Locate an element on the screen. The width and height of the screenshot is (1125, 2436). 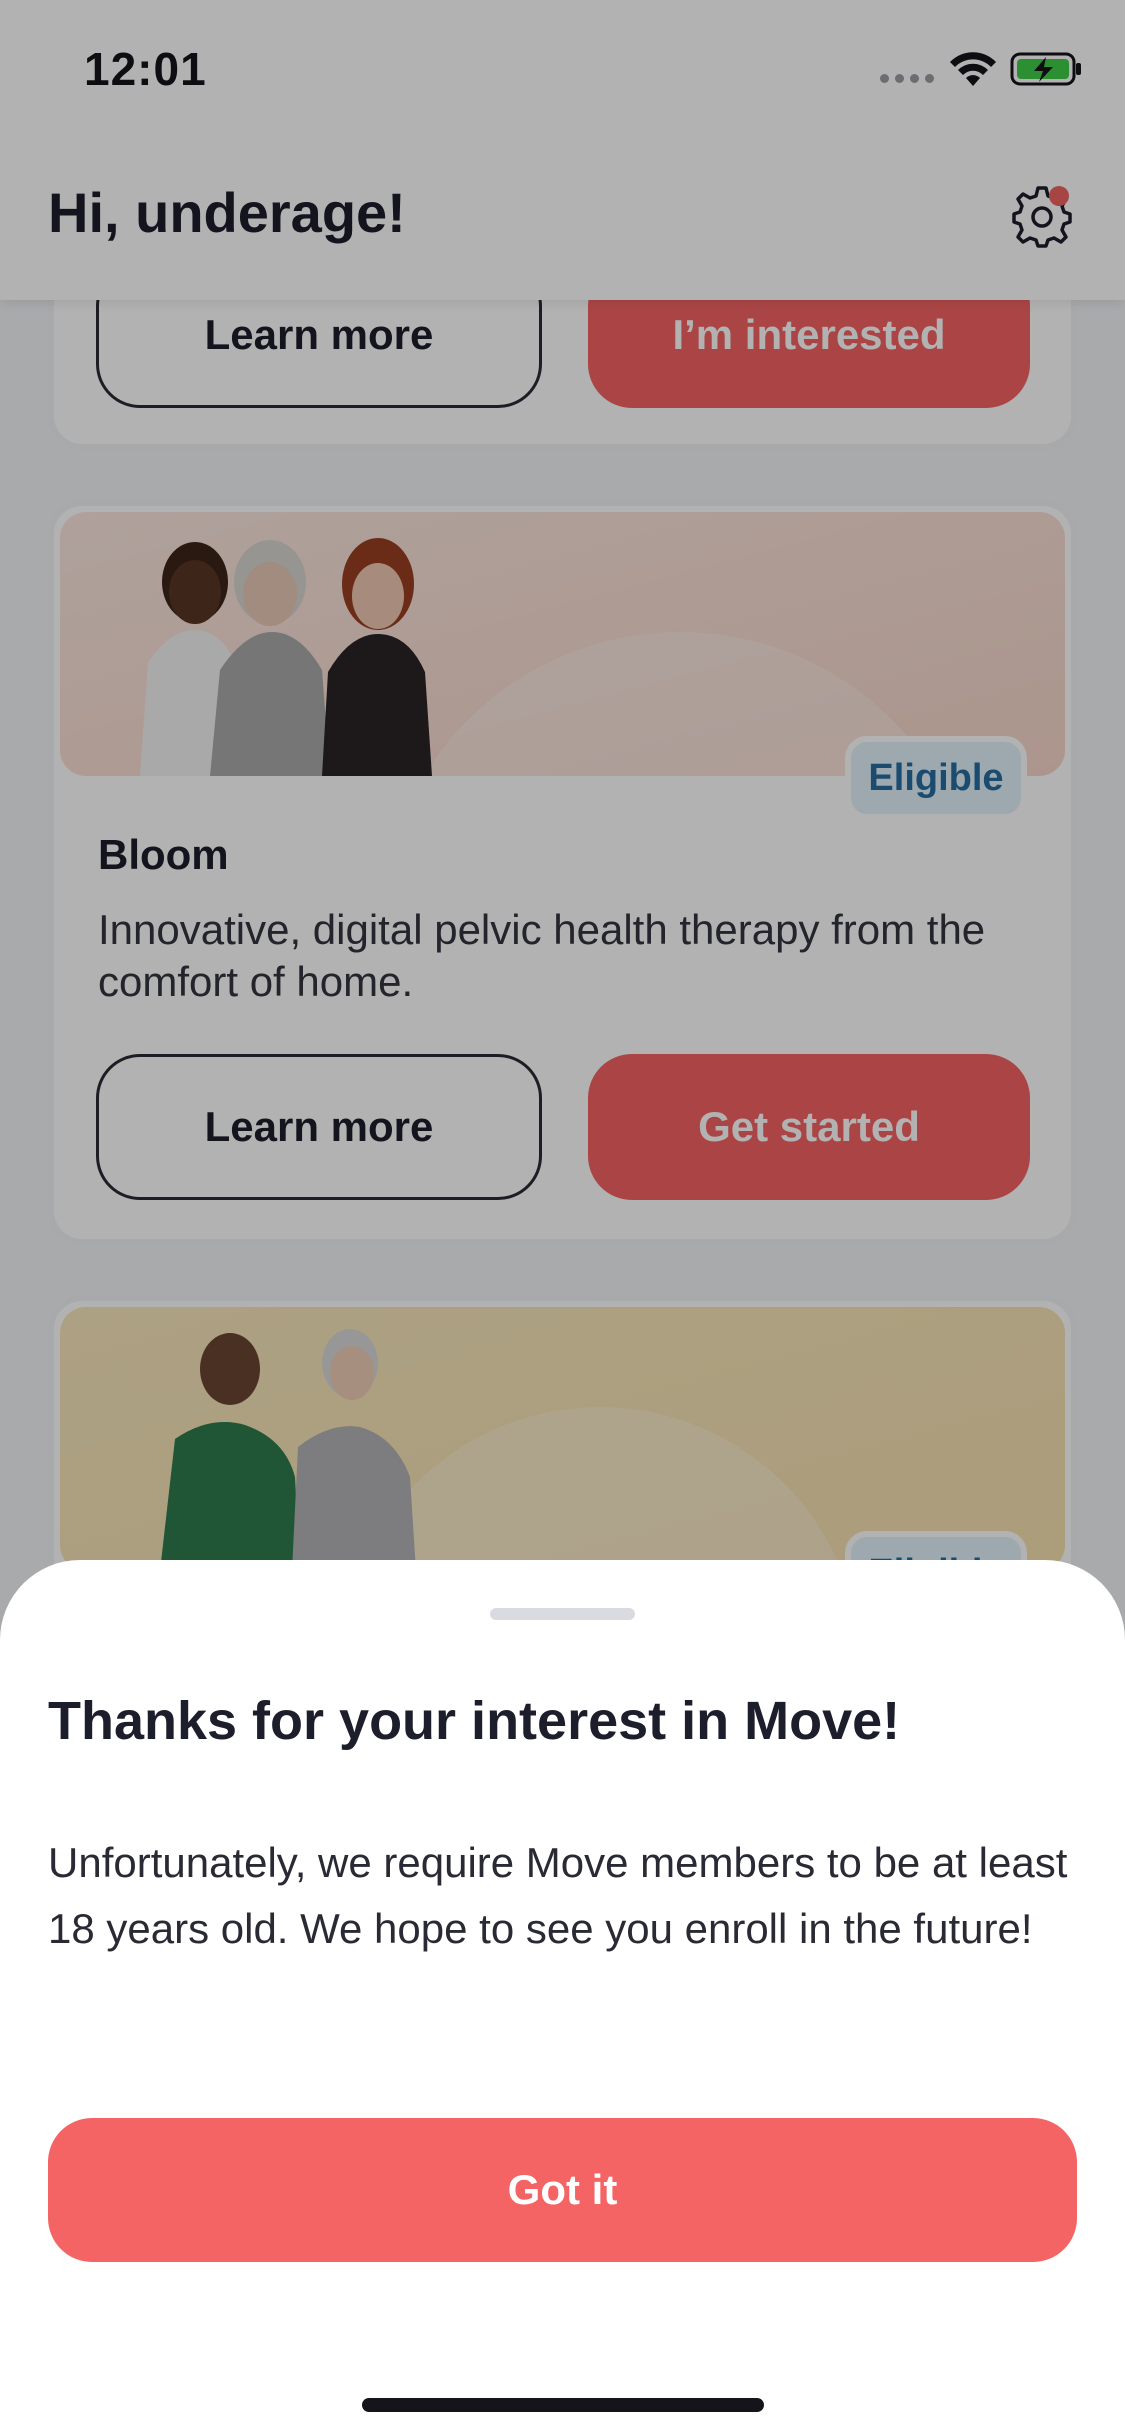
got-it-button: Got it is located at coordinates (562, 2190).